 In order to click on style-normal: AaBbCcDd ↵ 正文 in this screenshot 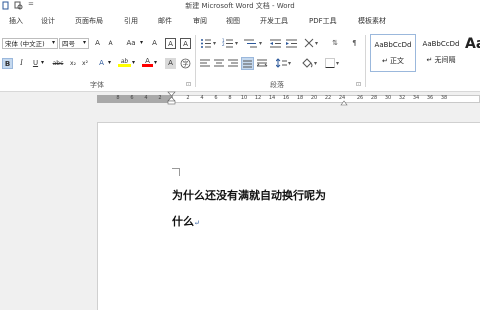, I will do `click(393, 53)`.